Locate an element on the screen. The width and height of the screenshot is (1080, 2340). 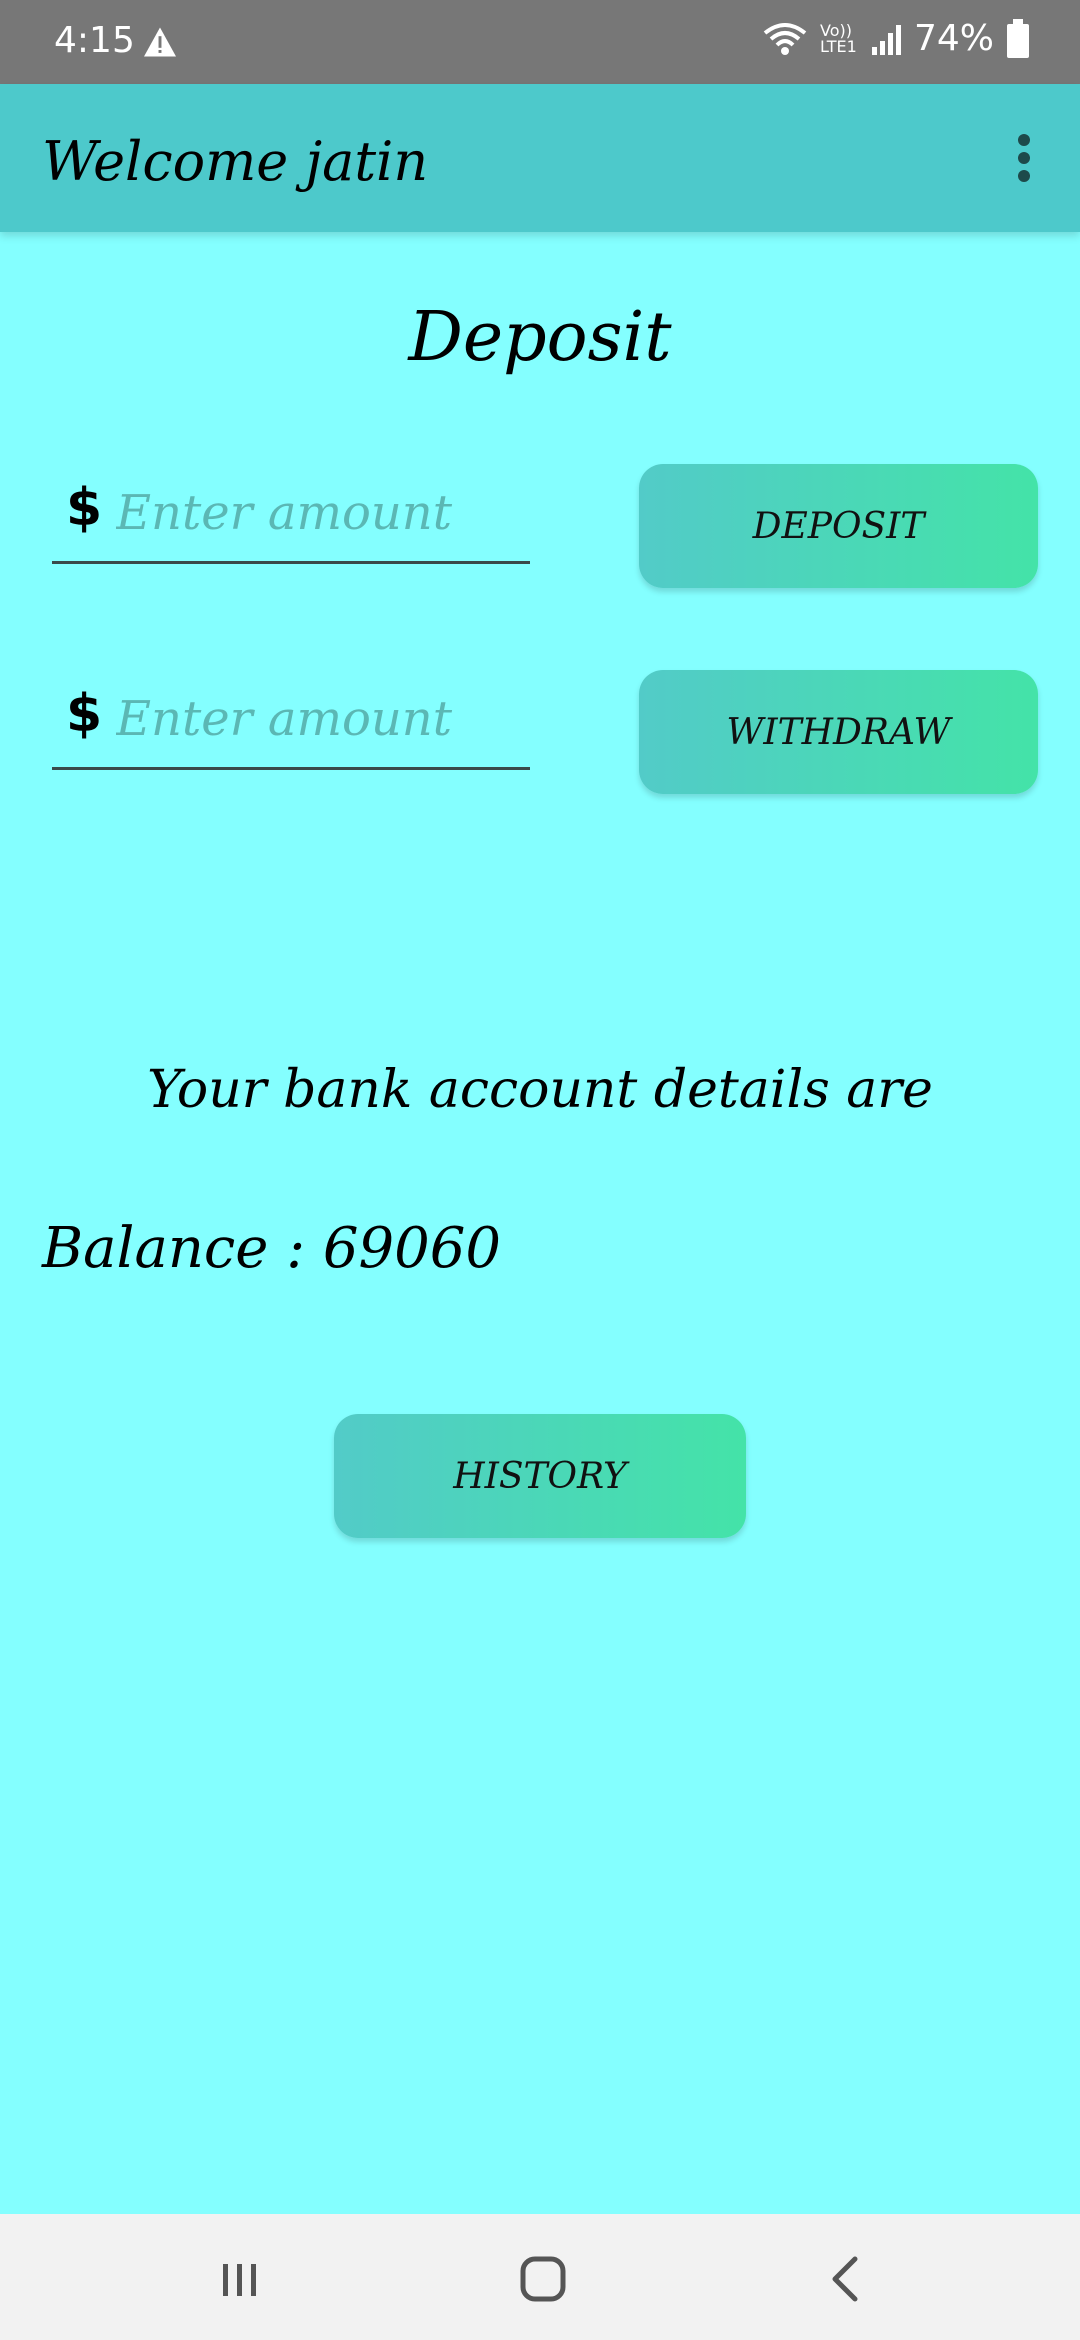
balance-label: Balance : 69060 is located at coordinates (272, 1248).